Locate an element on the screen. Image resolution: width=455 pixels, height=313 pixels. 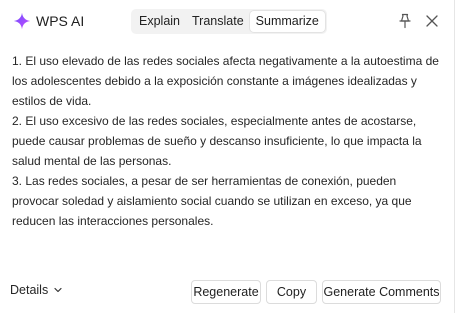
tab-explain: Explain is located at coordinates (159, 21).